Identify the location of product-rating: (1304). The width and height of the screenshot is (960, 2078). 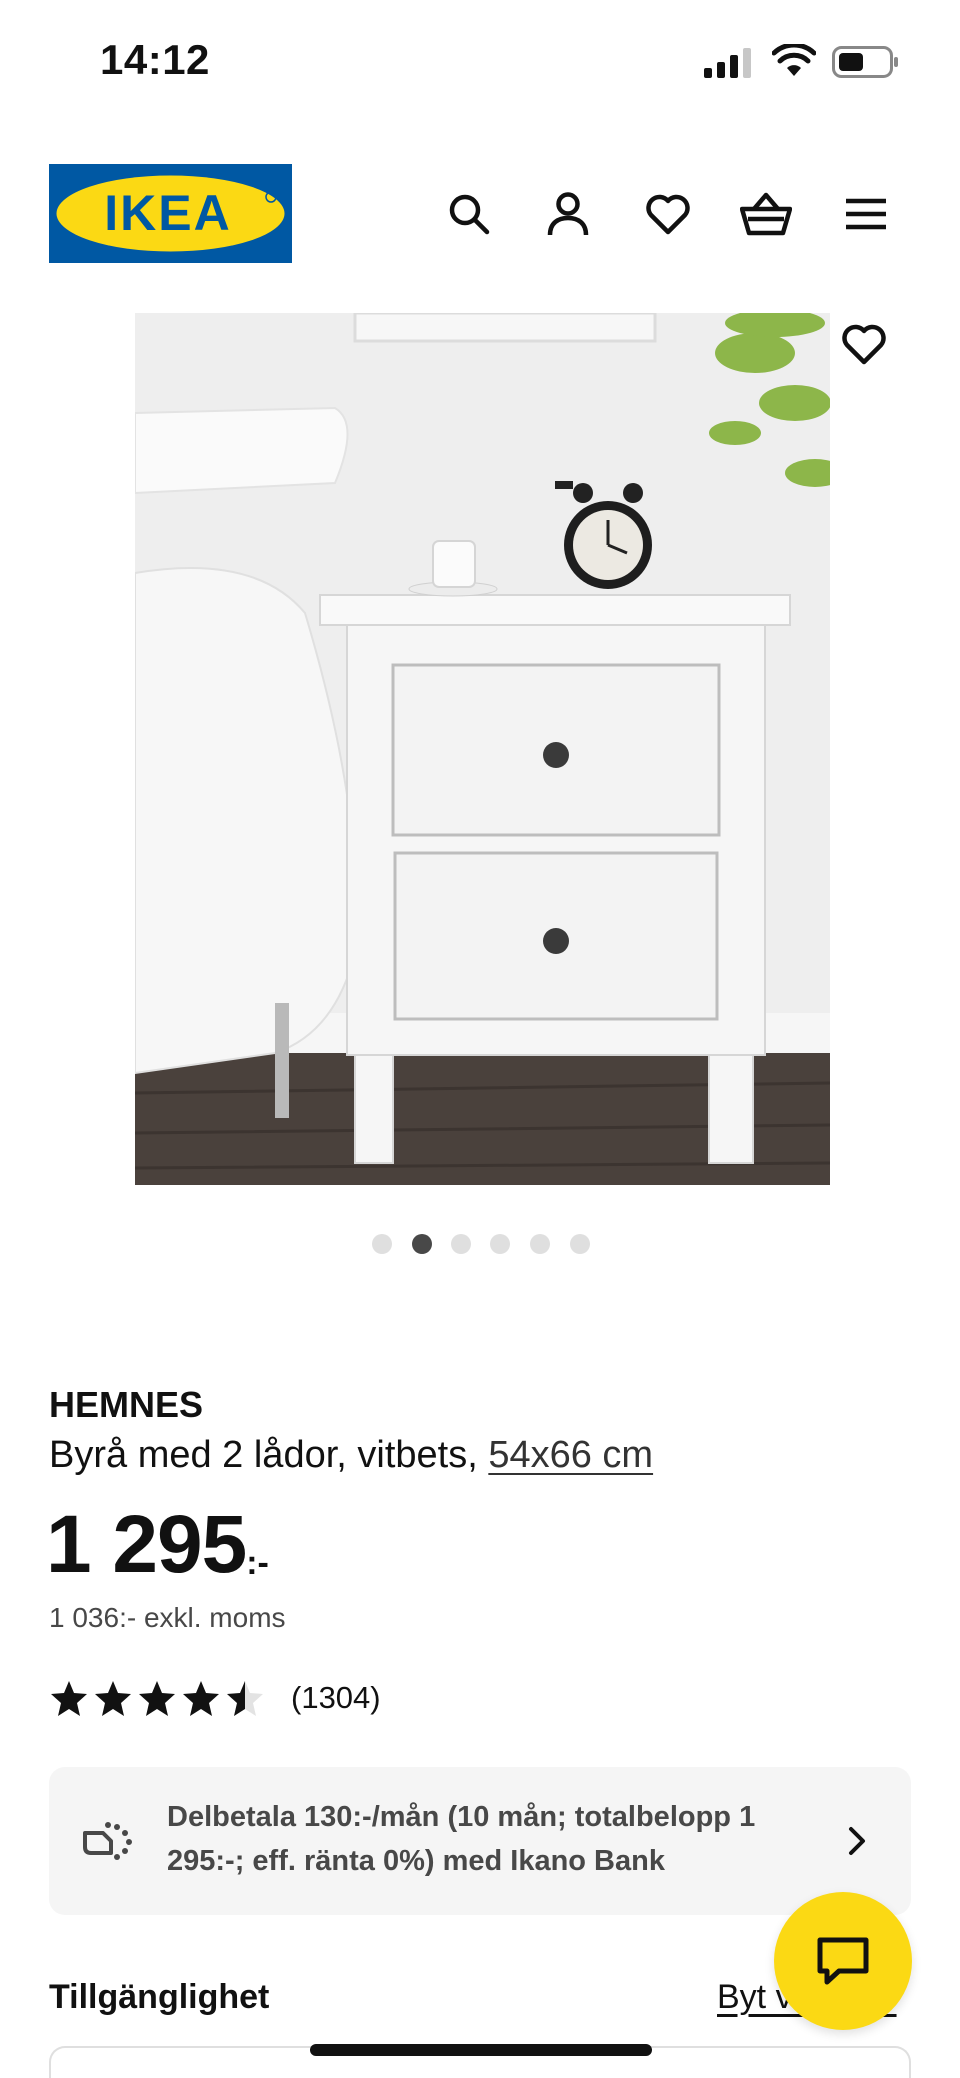
(215, 1698).